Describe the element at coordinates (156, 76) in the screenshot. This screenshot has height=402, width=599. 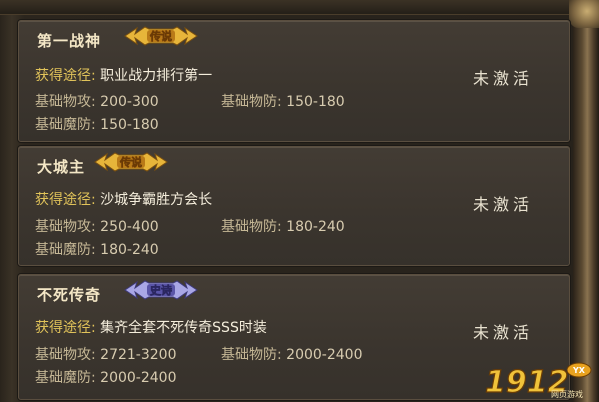
I see `source-value: 职业战力排行第一` at that location.